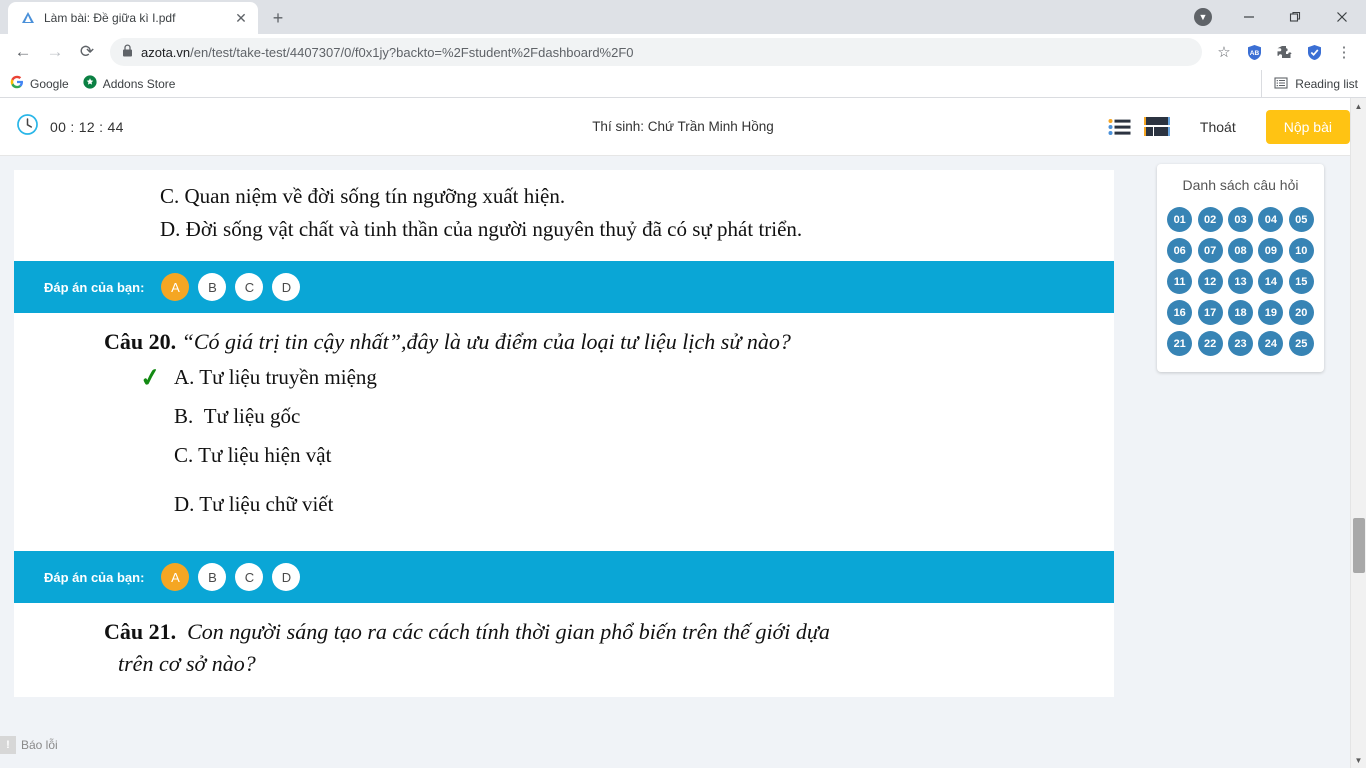 The width and height of the screenshot is (1366, 768). I want to click on question-bubble-07: 07, so click(1210, 250).